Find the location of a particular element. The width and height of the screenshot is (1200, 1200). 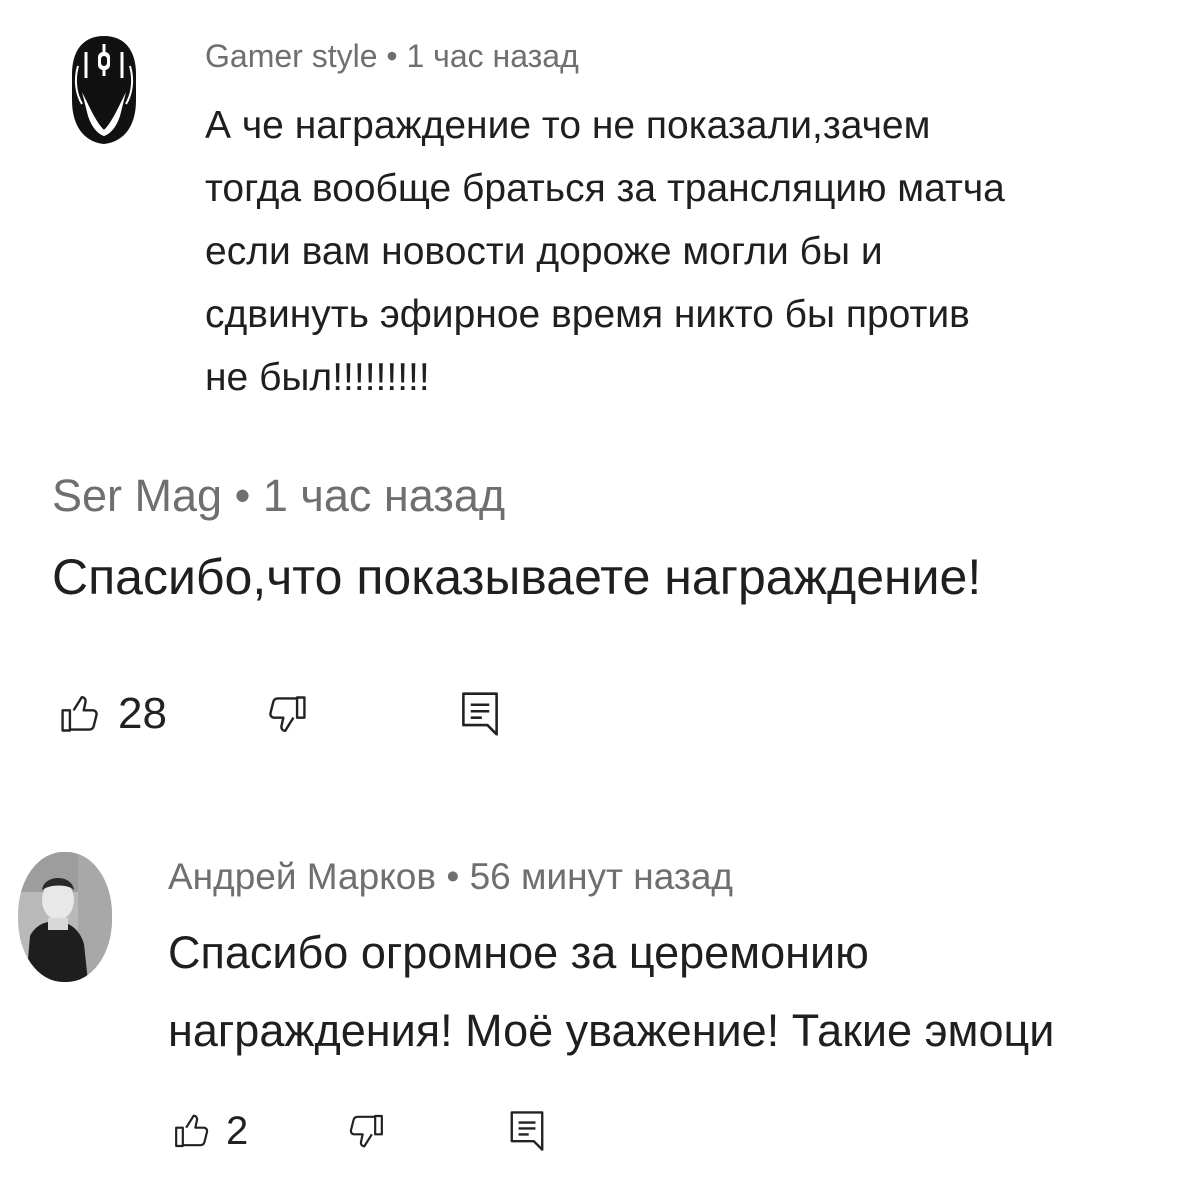

comment-line: если вам новости дороже могли бы и is located at coordinates (544, 251).